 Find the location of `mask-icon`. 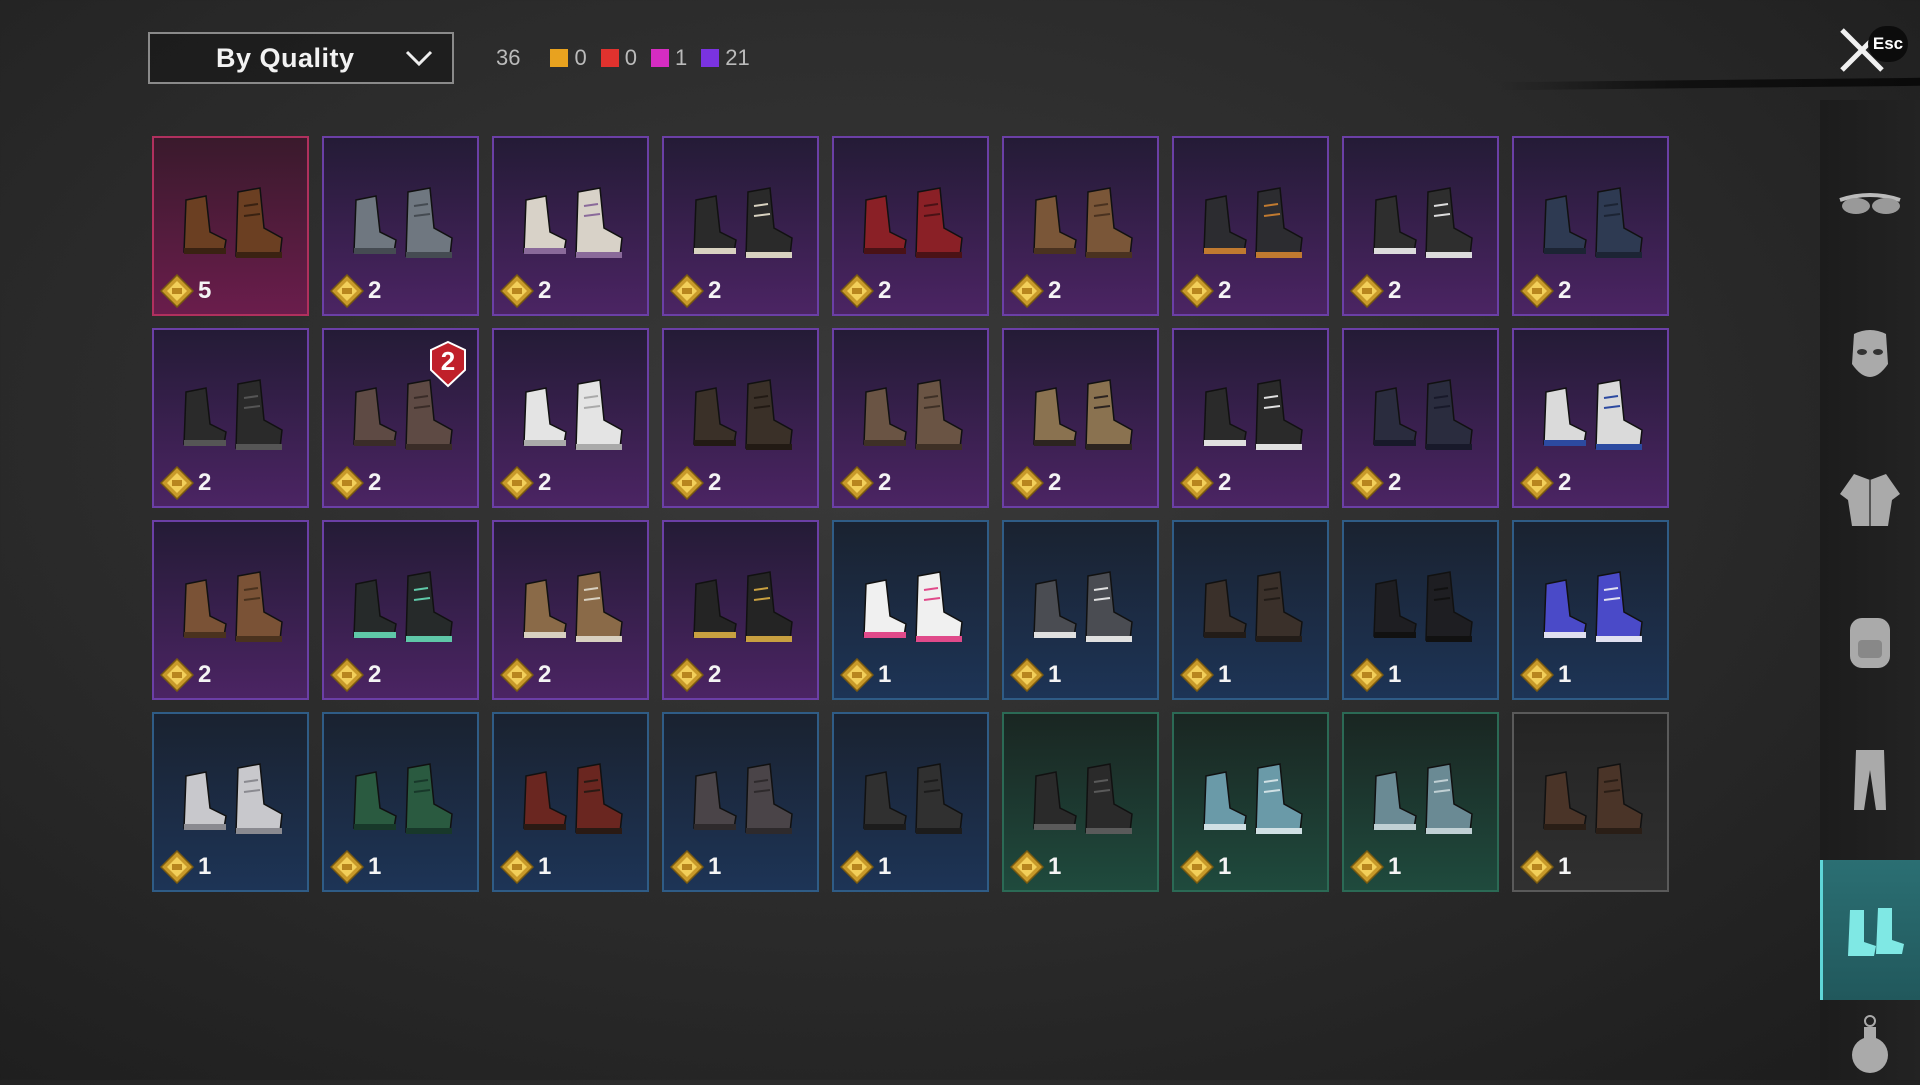

mask-icon is located at coordinates (1870, 353).